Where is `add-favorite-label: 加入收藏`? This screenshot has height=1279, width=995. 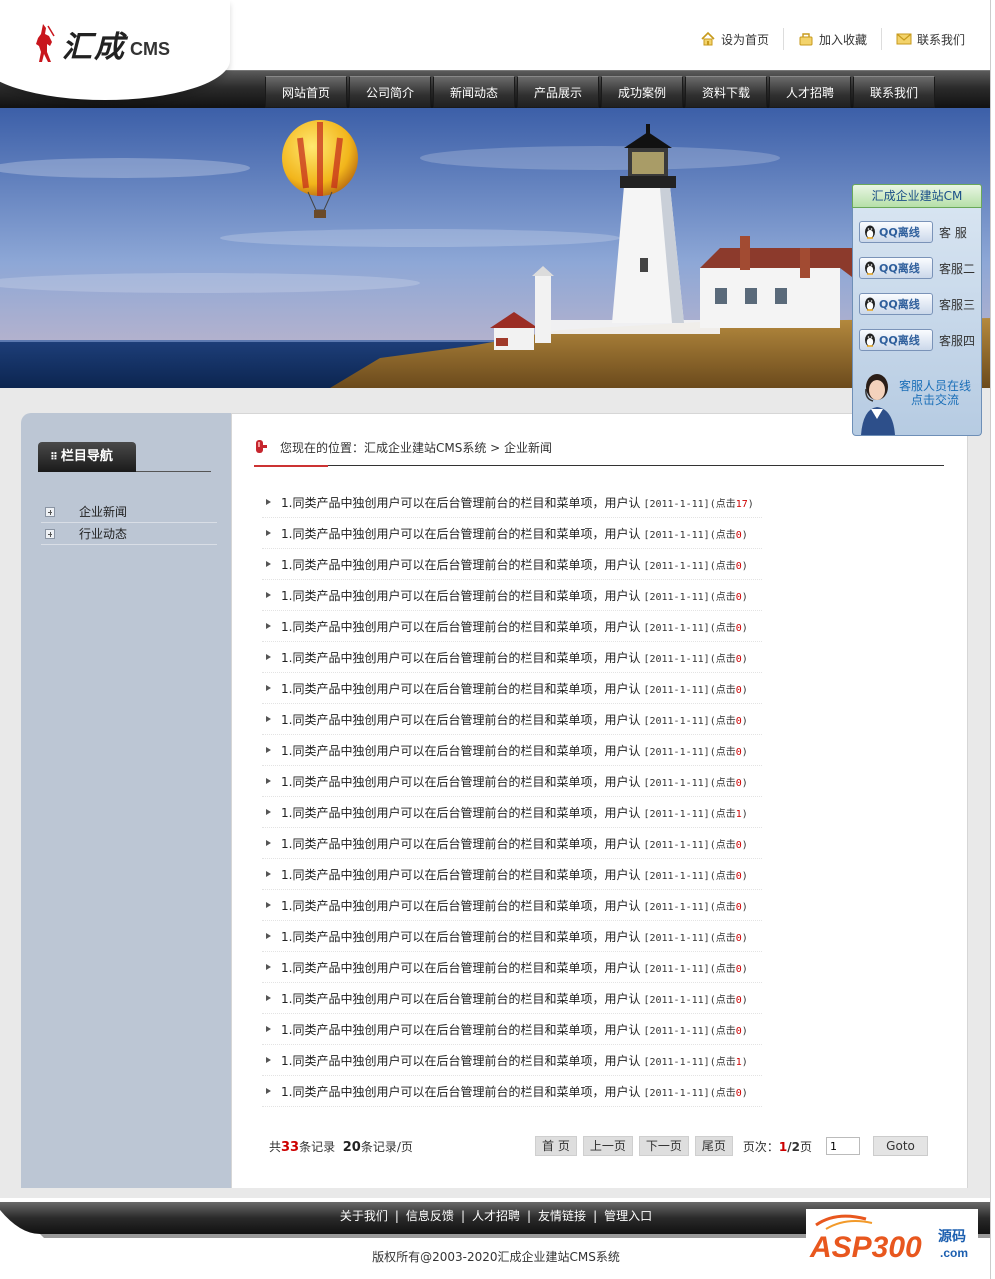 add-favorite-label: 加入收藏 is located at coordinates (842, 39).